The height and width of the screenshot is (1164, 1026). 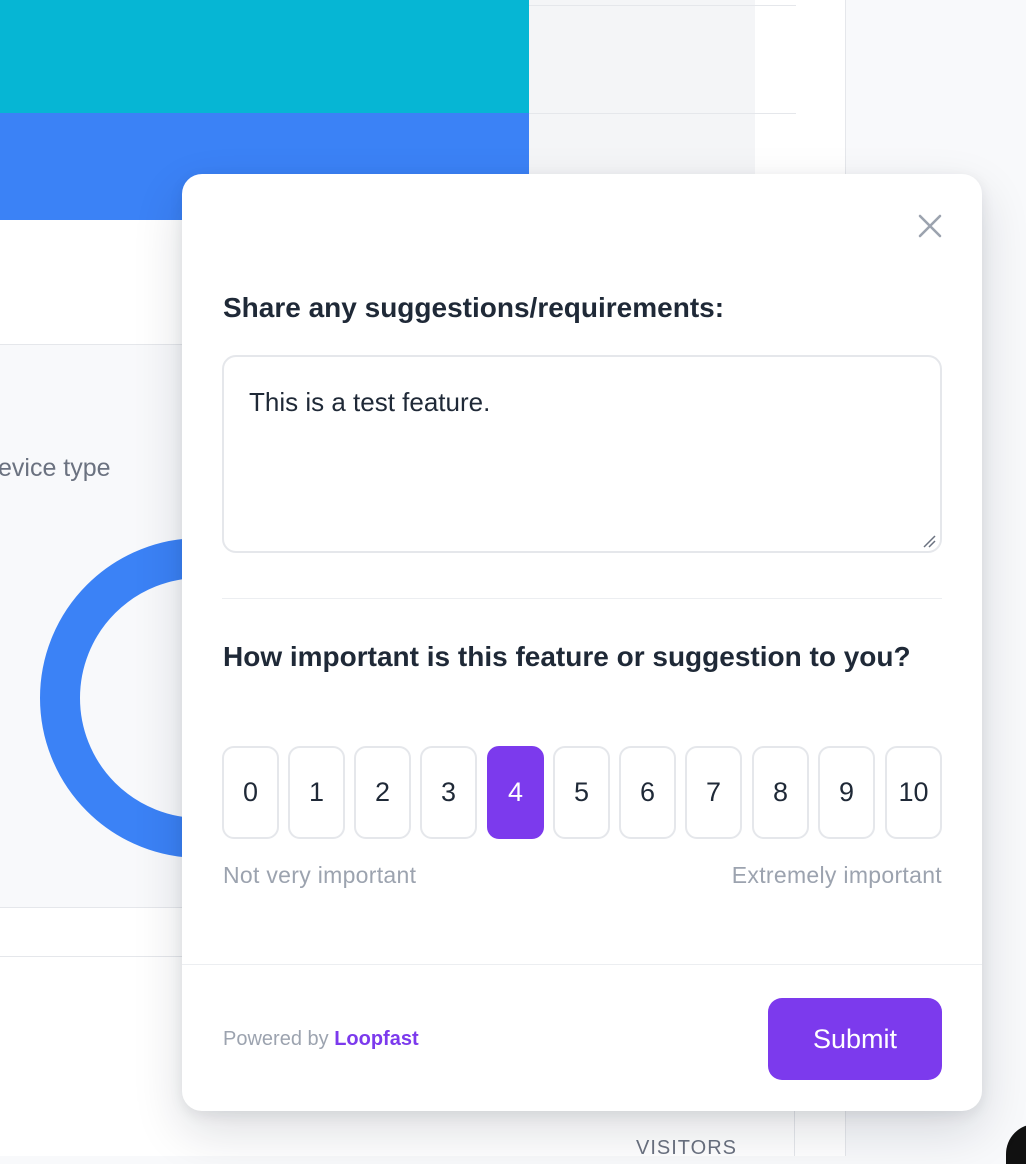 What do you see at coordinates (647, 792) in the screenshot?
I see `scale-option-6: 6` at bounding box center [647, 792].